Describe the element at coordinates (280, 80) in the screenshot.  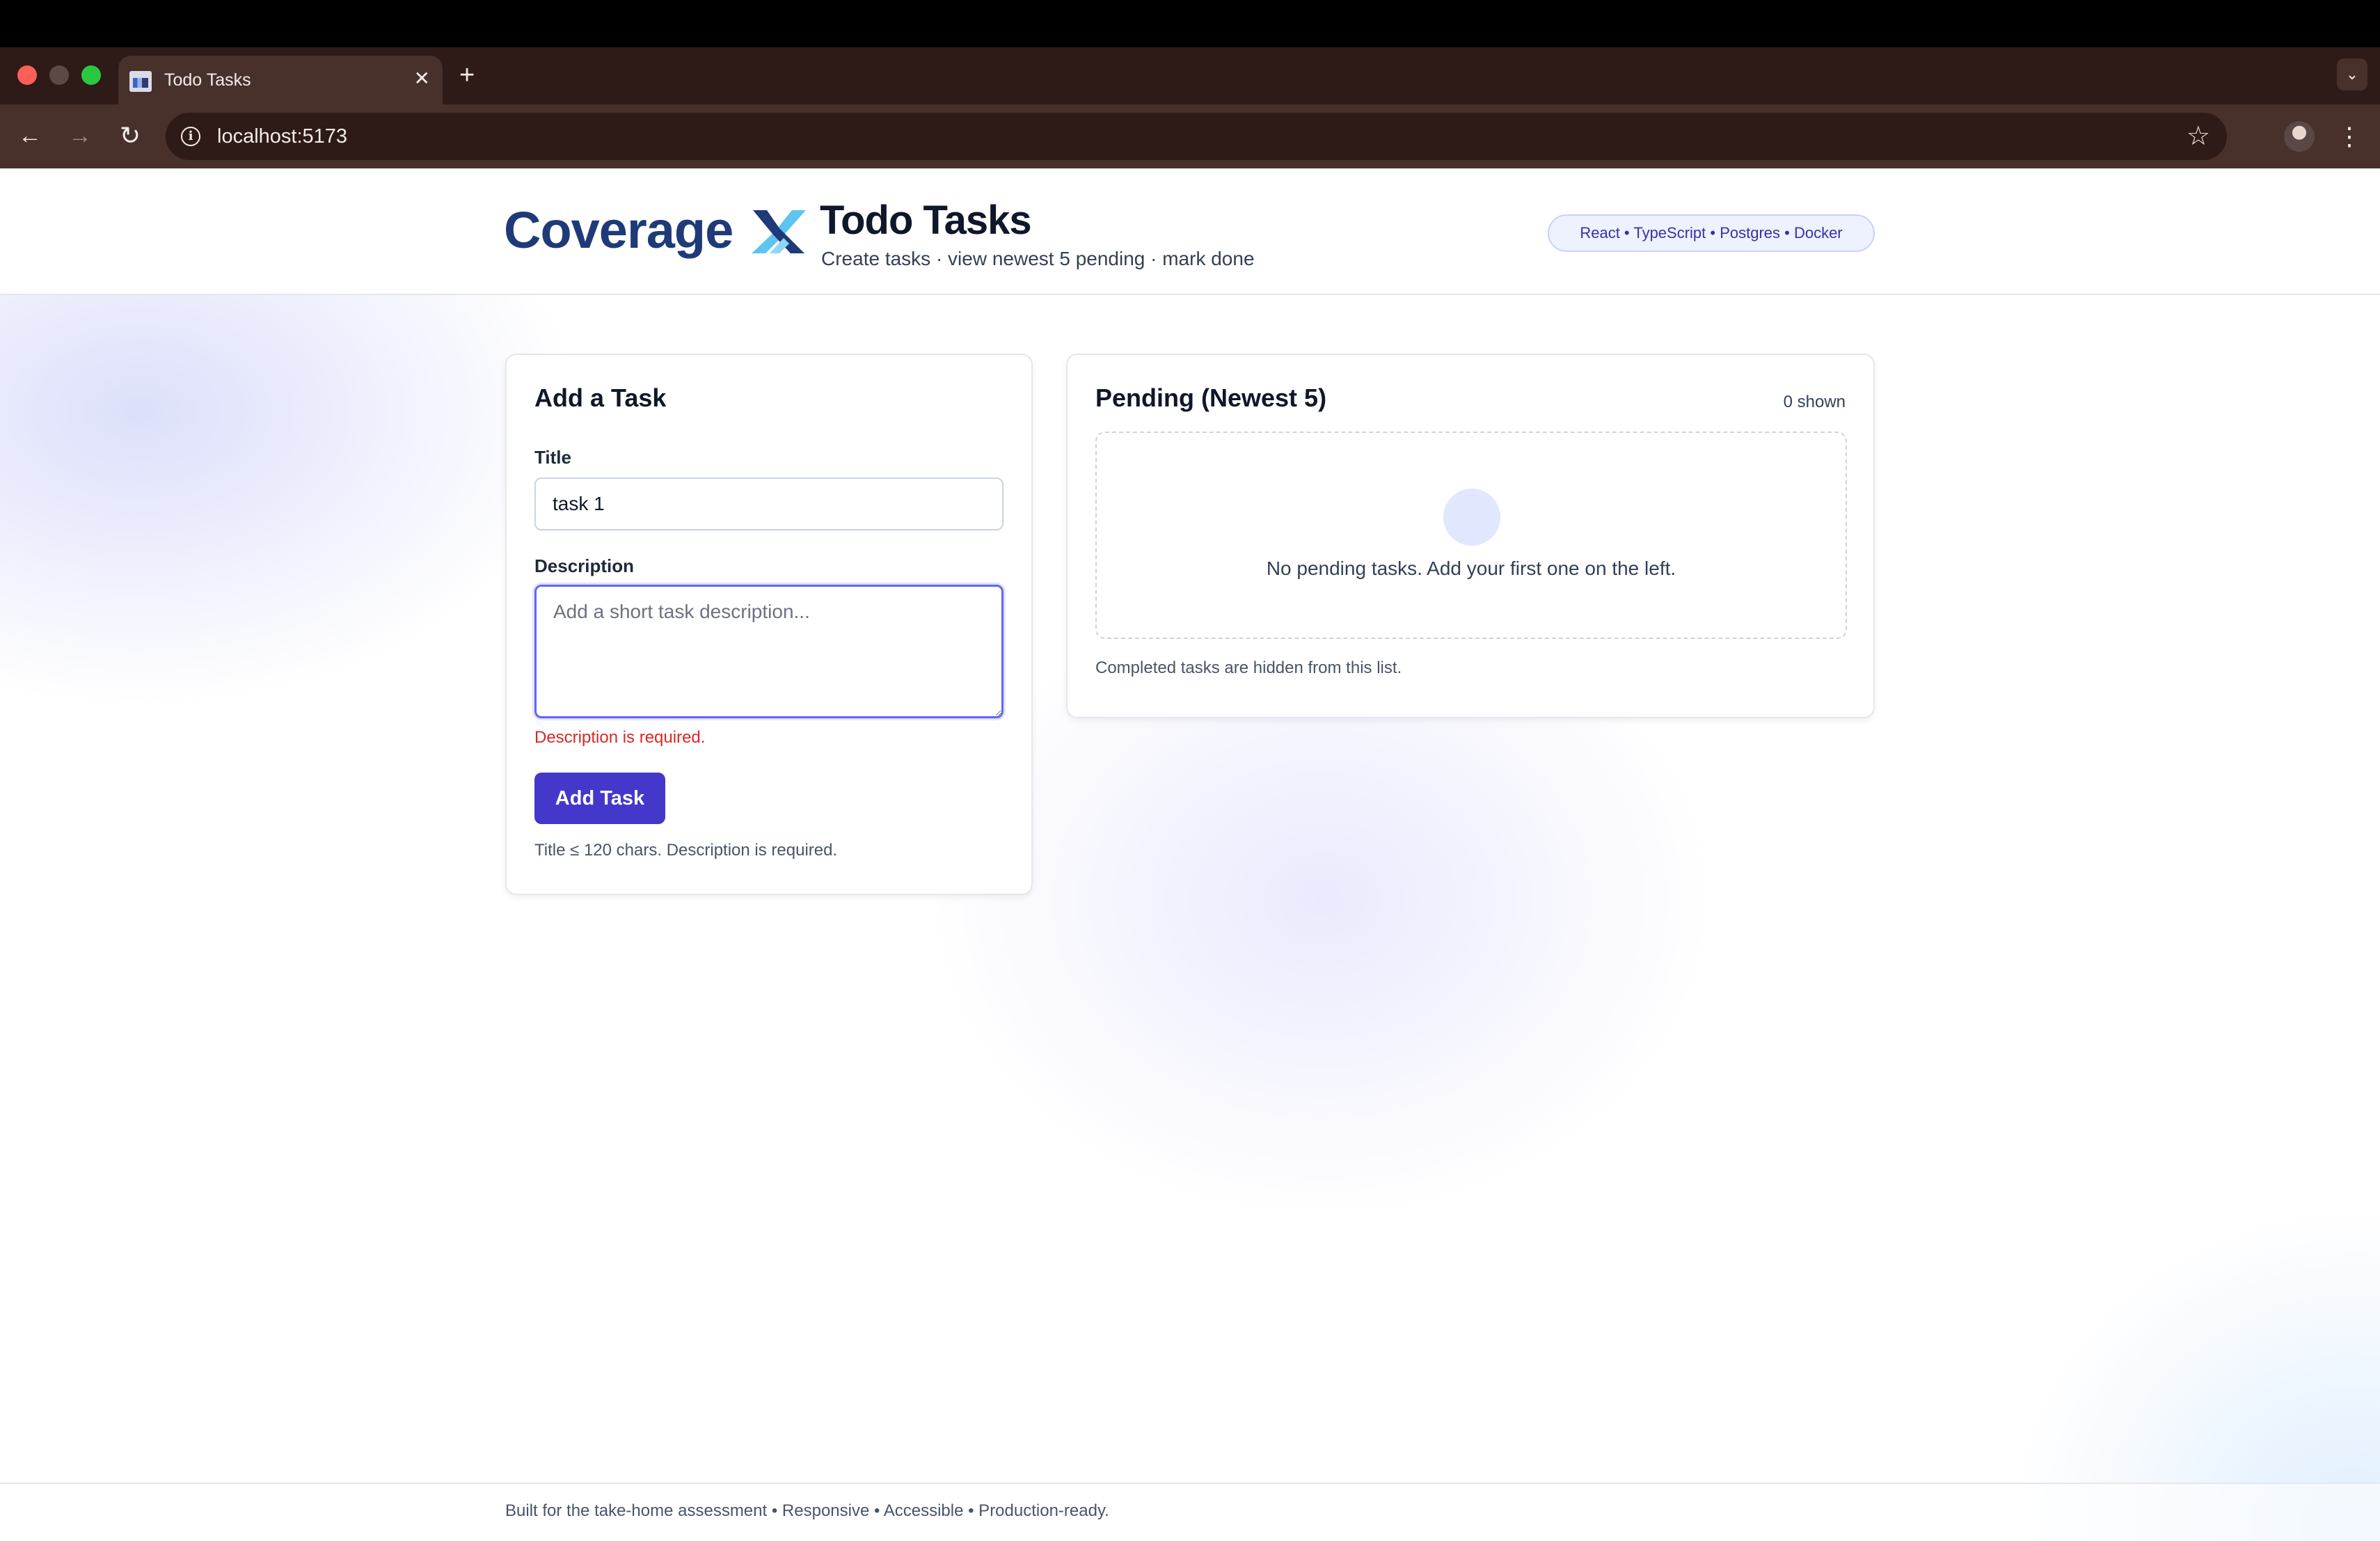
I see `browser-tab-active: Todo Tasks ✕` at that location.